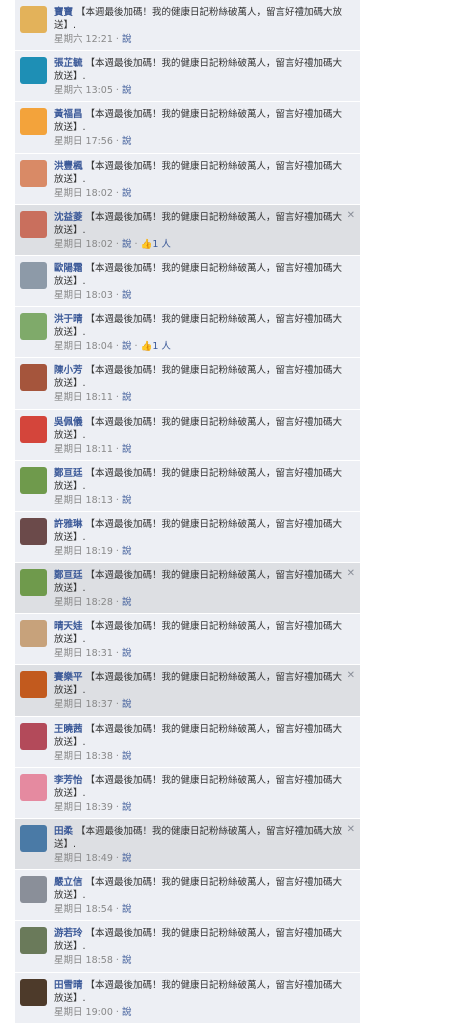 This screenshot has height=1024, width=460. I want to click on commenter-name: 王曉茜, so click(68, 729).